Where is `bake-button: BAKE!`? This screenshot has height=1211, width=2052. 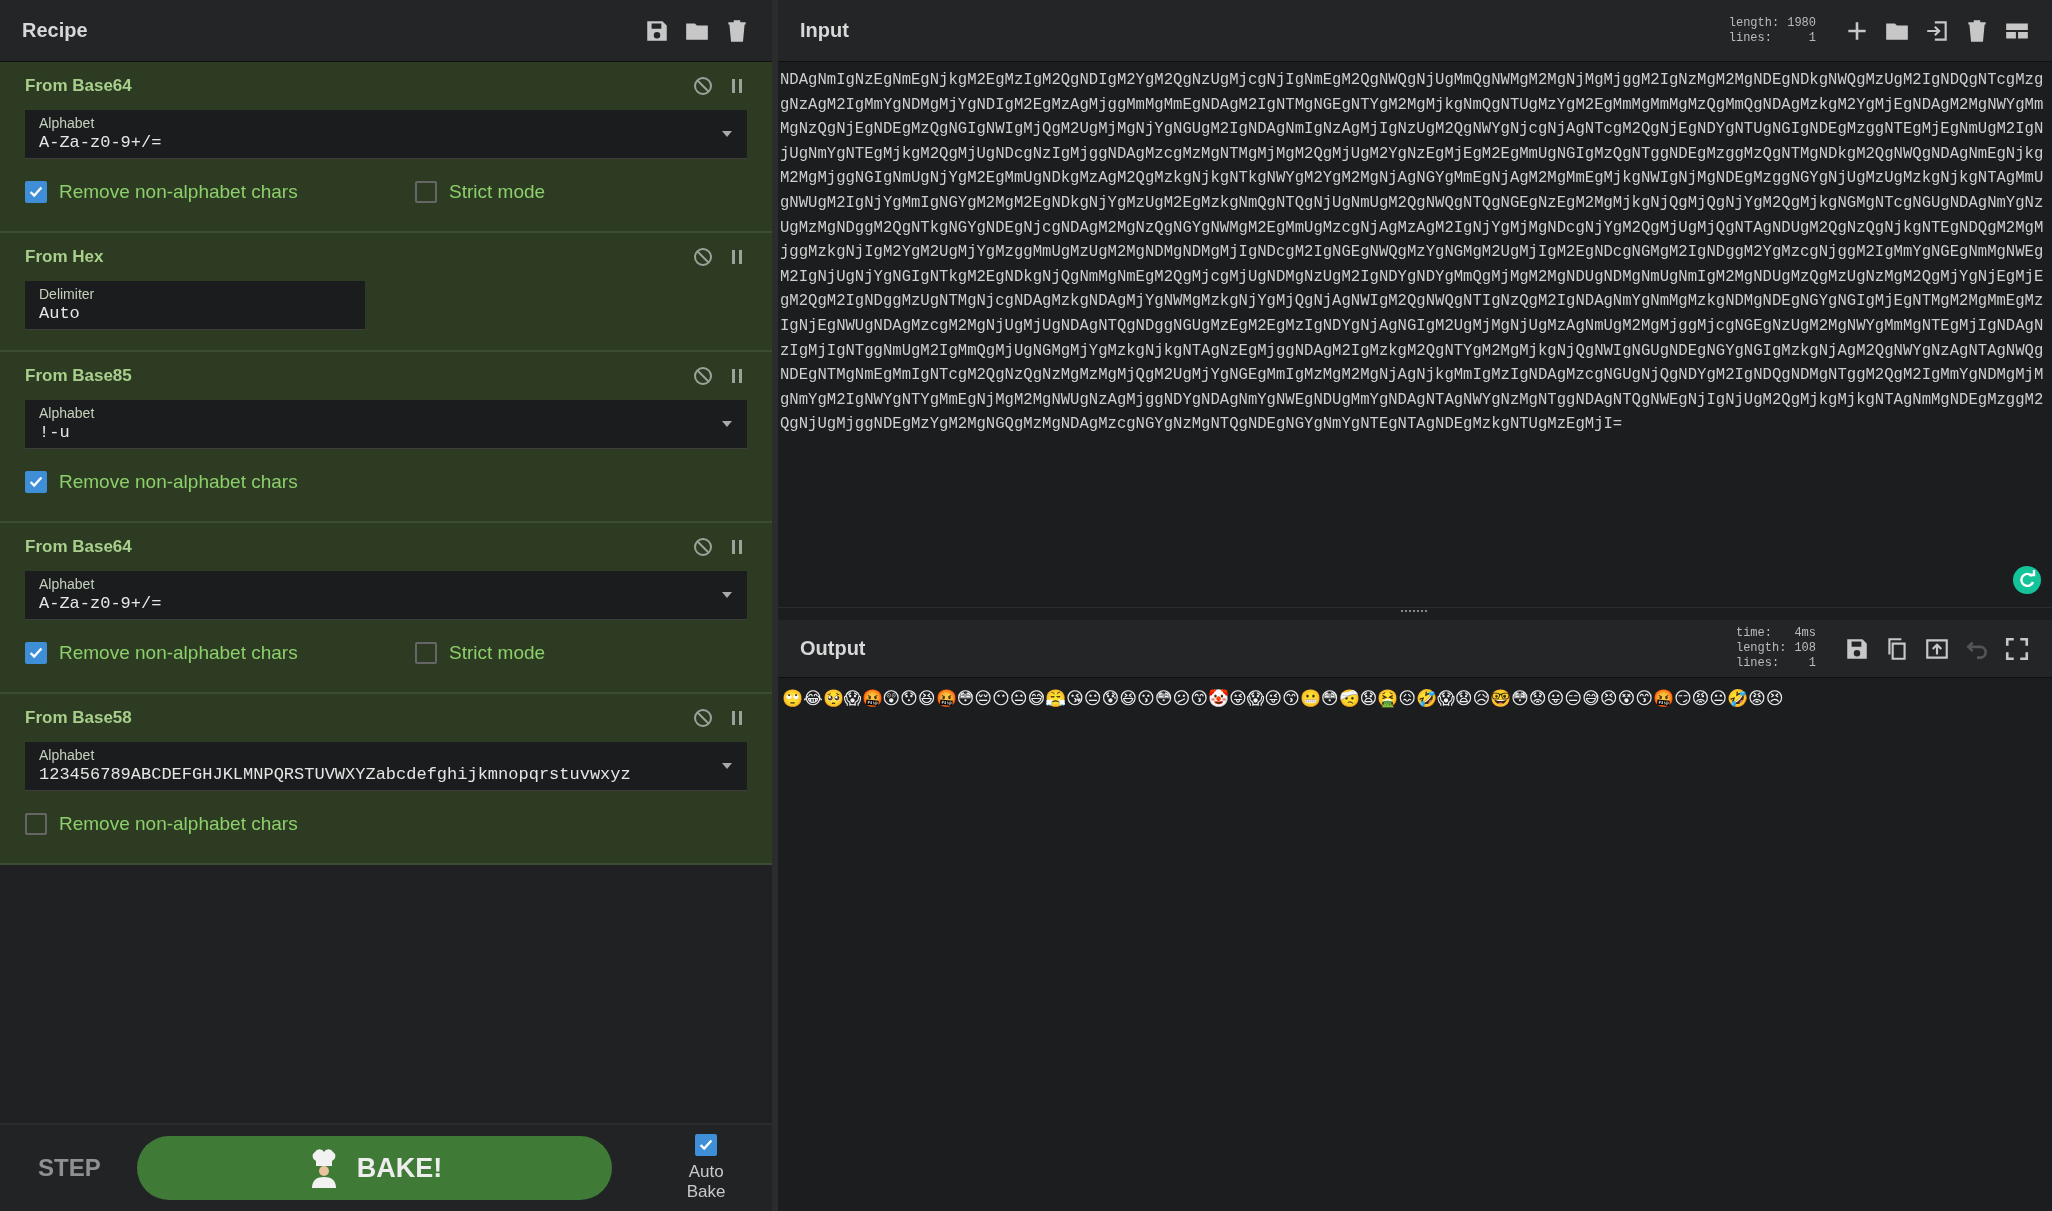 bake-button: BAKE! is located at coordinates (374, 1168).